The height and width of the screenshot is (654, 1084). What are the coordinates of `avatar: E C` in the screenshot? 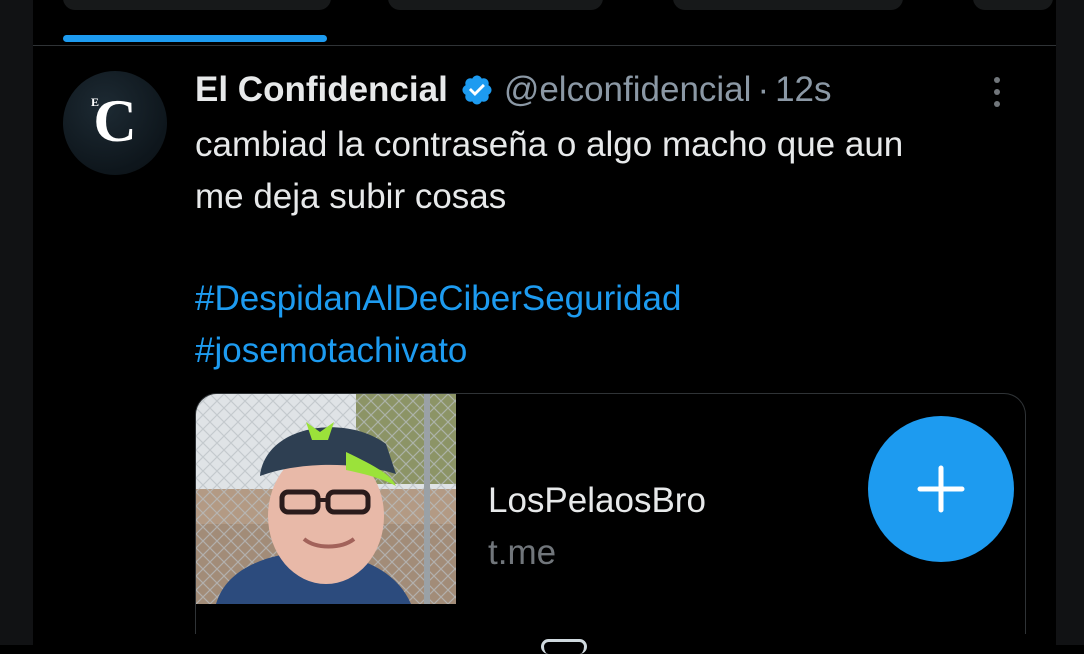 It's located at (115, 123).